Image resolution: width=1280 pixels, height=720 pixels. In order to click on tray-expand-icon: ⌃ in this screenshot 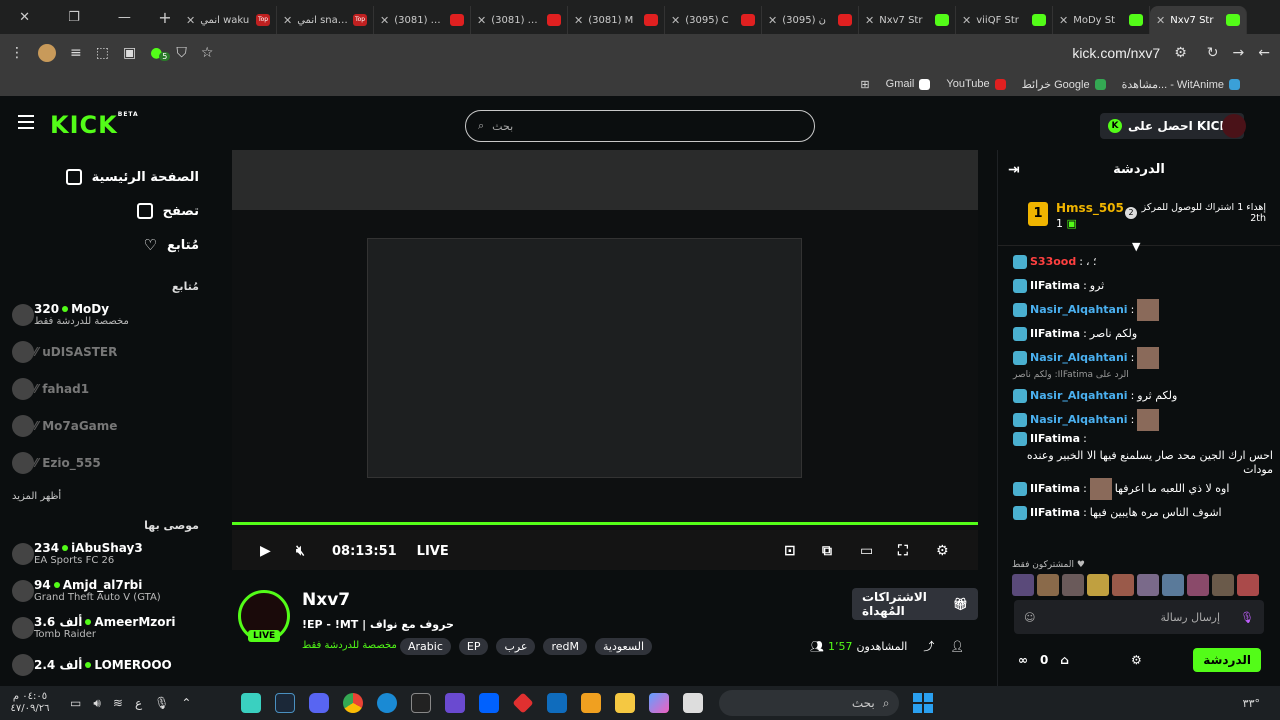, I will do `click(186, 703)`.